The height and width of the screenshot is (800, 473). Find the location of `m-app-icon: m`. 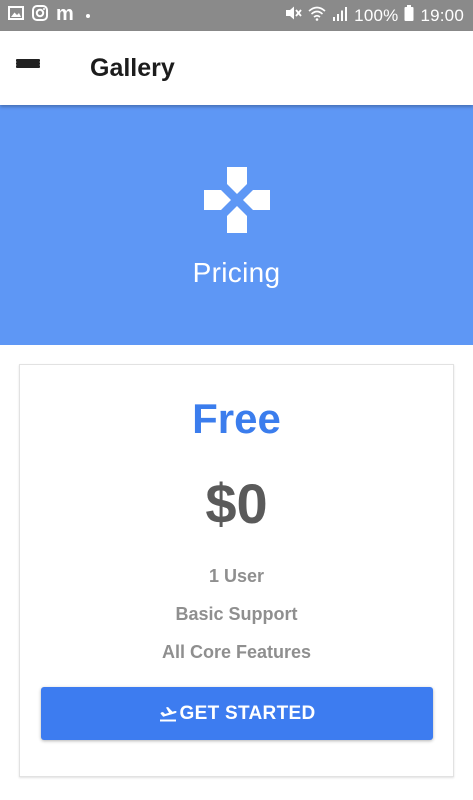

m-app-icon: m is located at coordinates (65, 14).